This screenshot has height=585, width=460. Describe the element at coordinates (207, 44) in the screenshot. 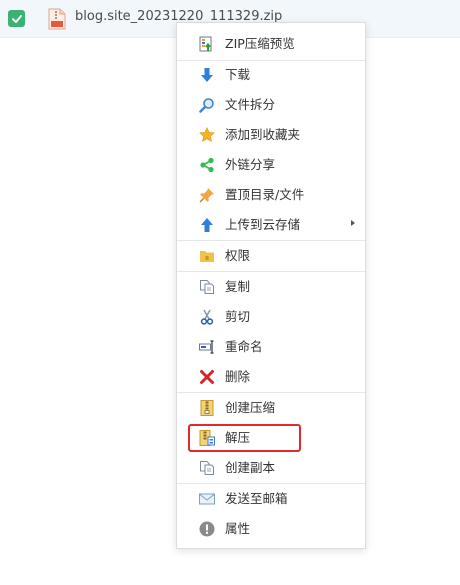

I see `zip-preview-icon` at that location.